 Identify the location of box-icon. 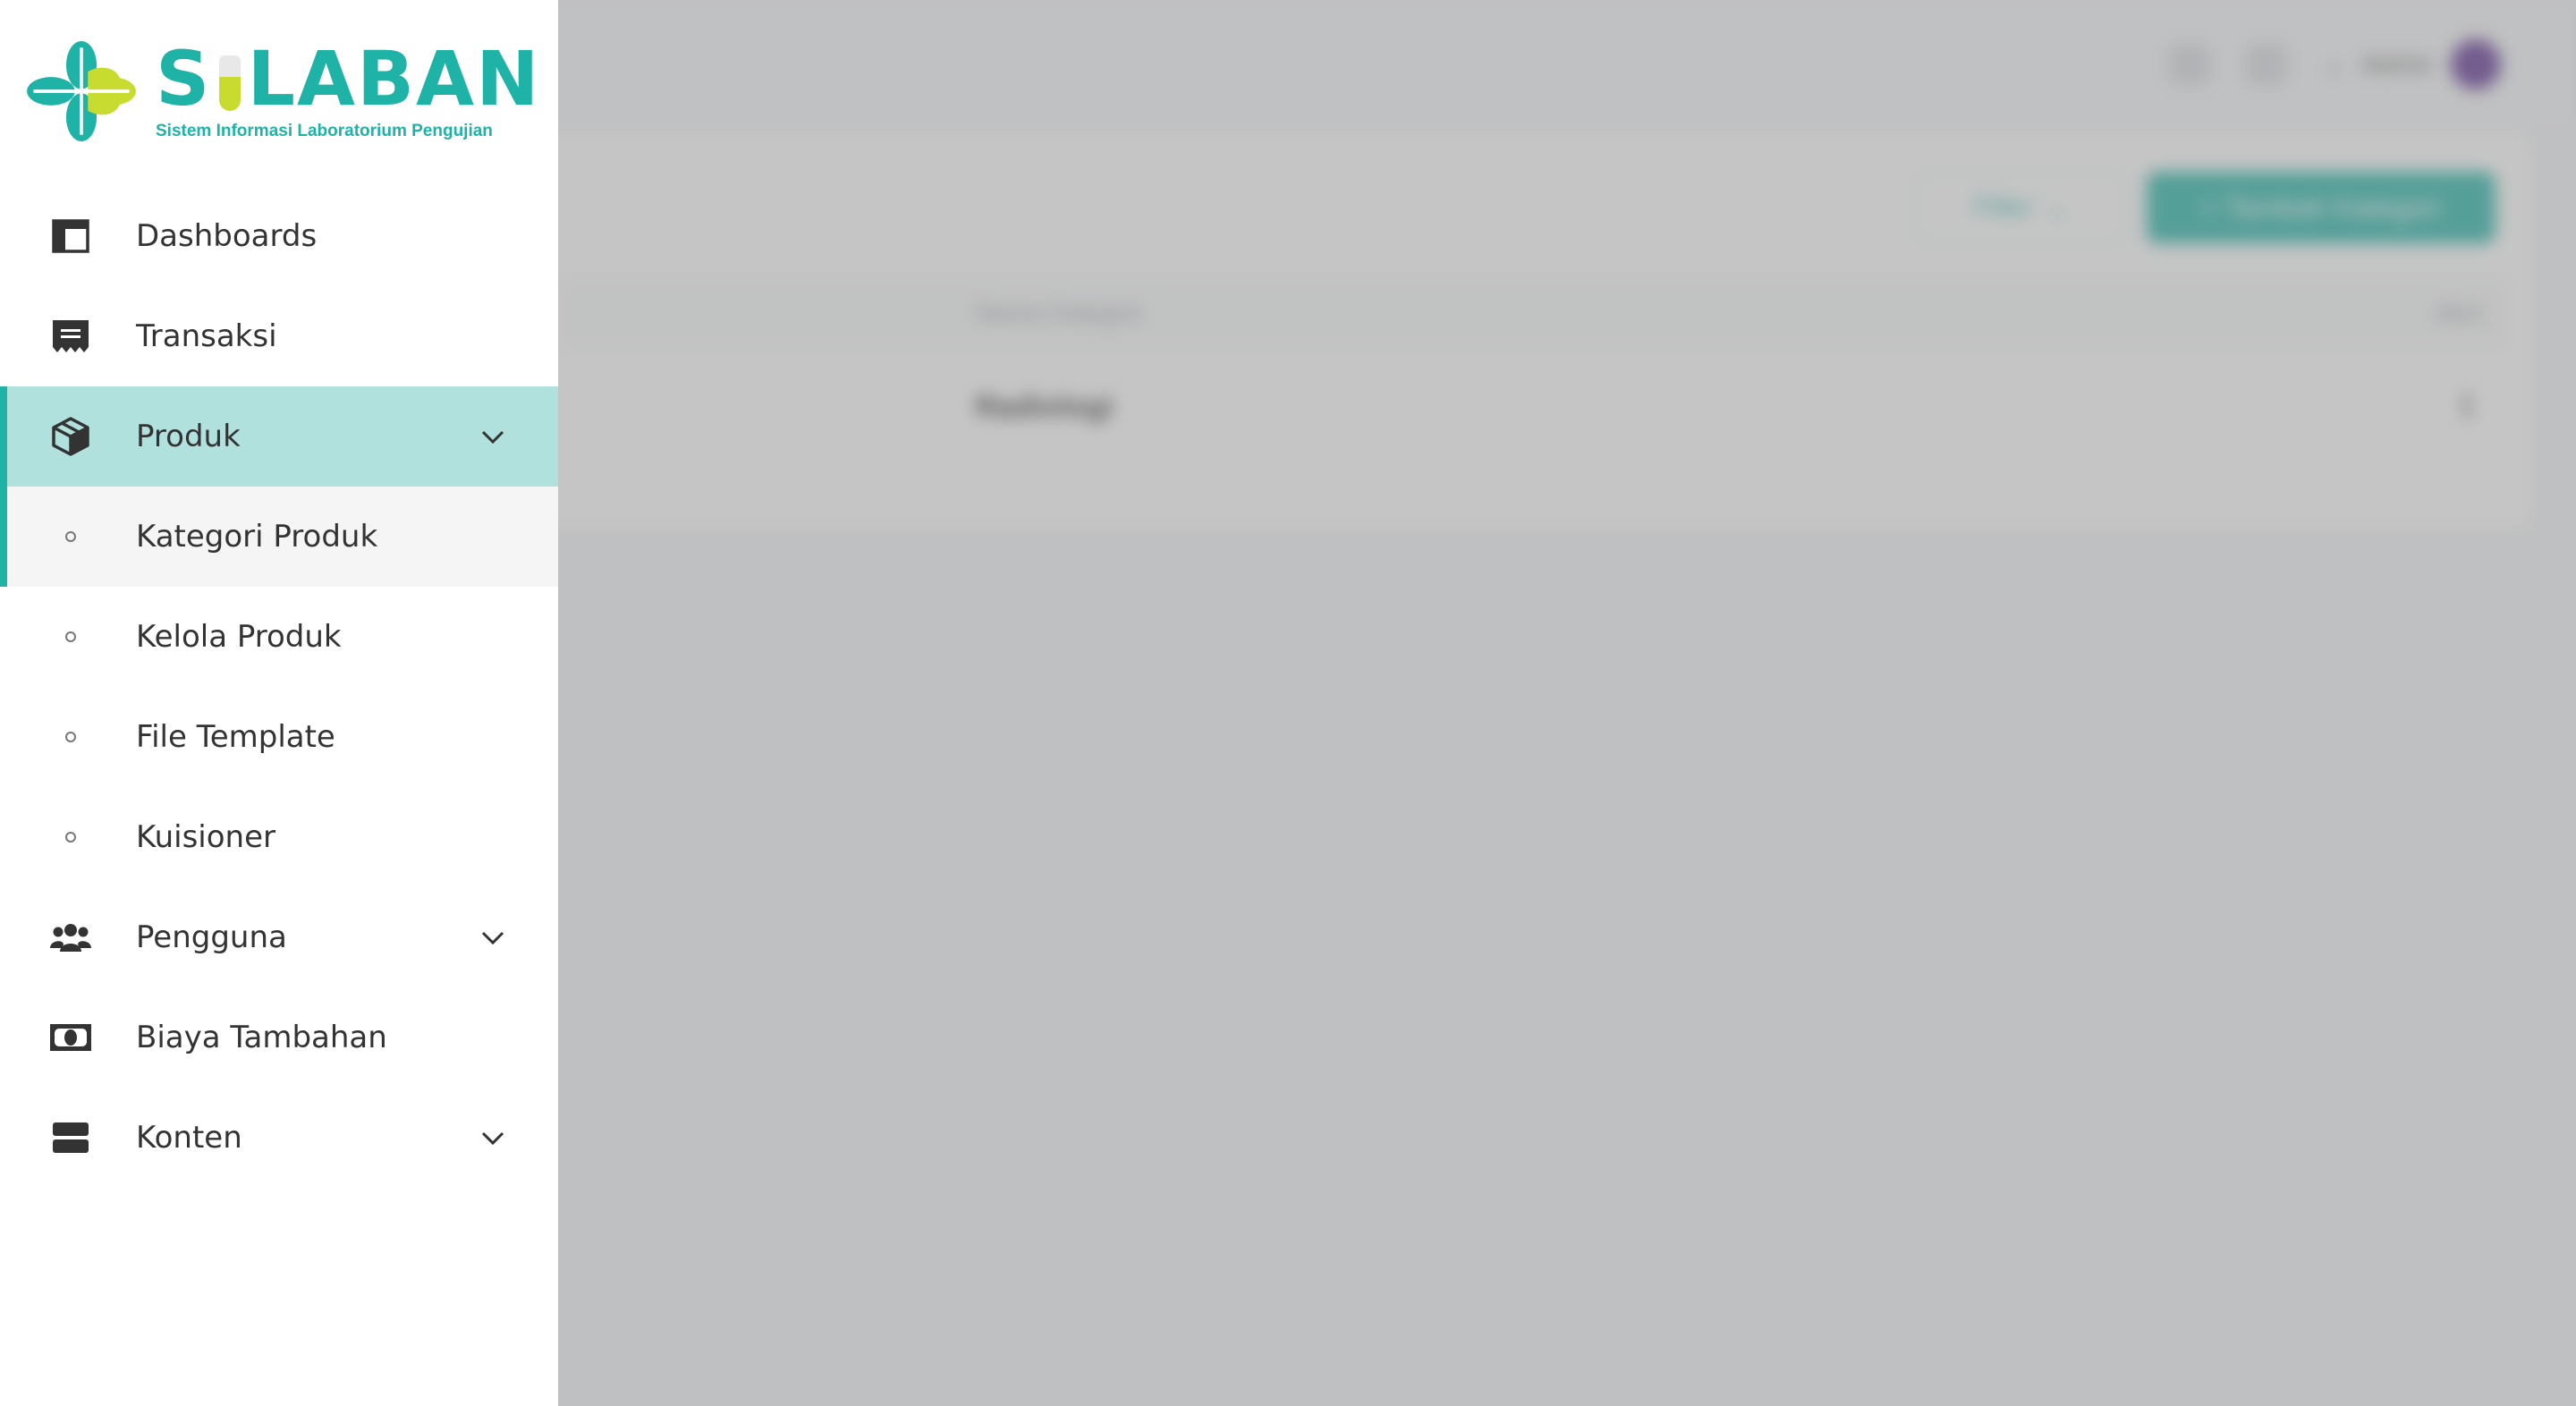
(70, 437).